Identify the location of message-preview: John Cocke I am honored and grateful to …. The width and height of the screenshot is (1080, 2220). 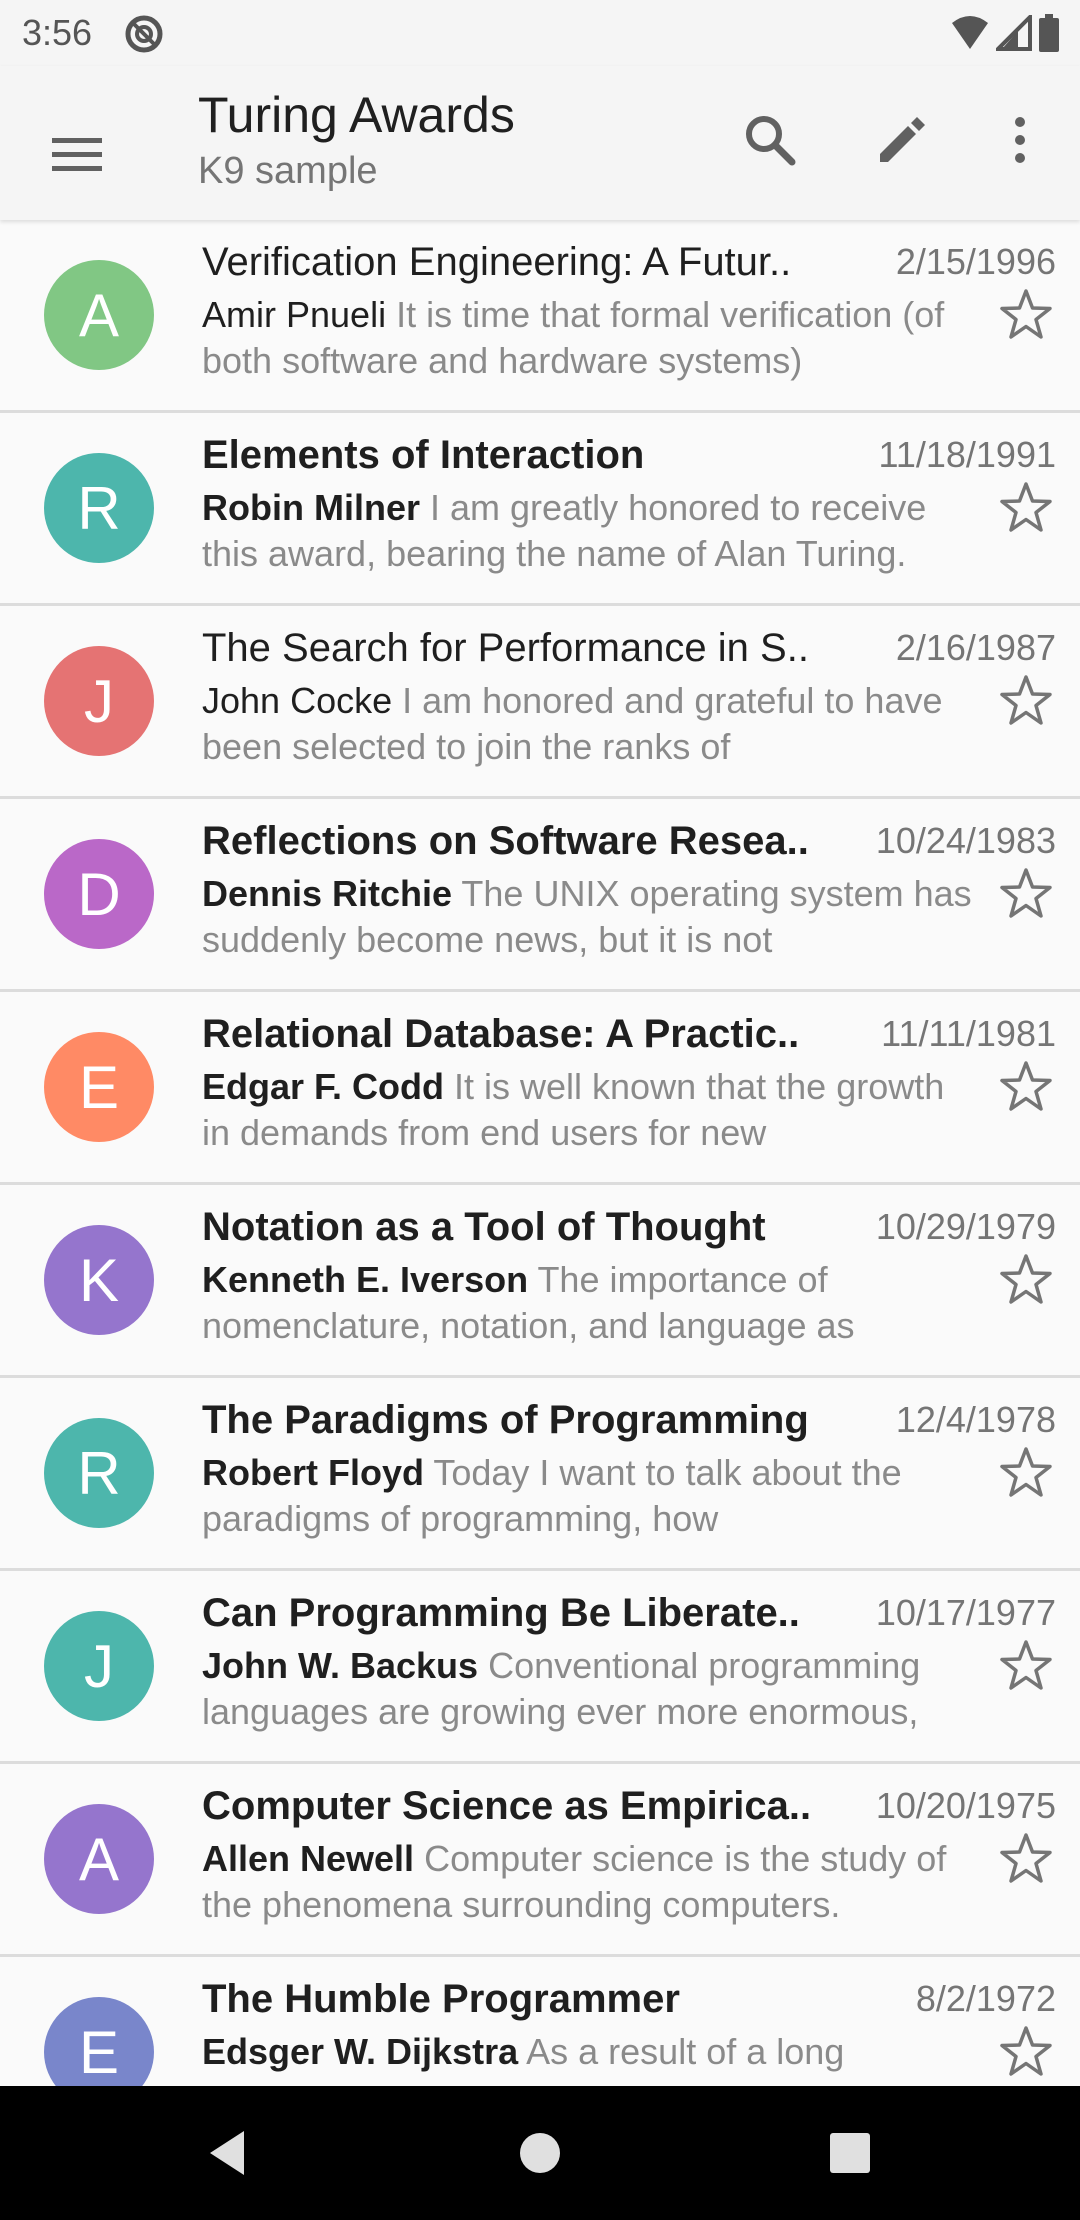
(592, 724).